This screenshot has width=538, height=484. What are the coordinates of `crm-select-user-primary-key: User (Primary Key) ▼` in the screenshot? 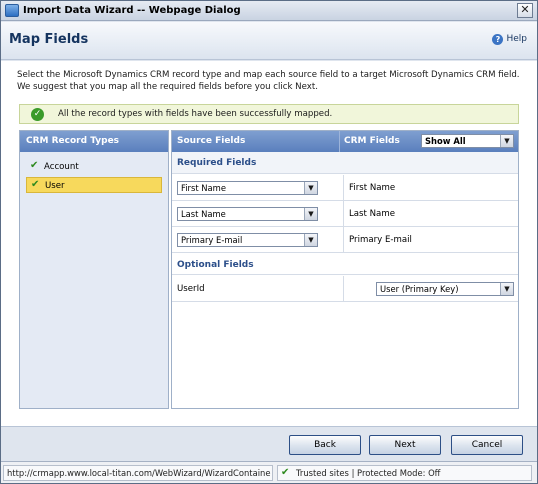 It's located at (445, 289).